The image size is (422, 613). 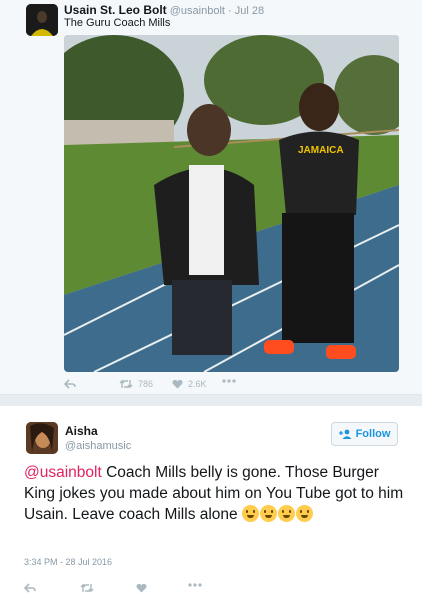 I want to click on reply-author-handle: @aishamusic, so click(x=98, y=446).